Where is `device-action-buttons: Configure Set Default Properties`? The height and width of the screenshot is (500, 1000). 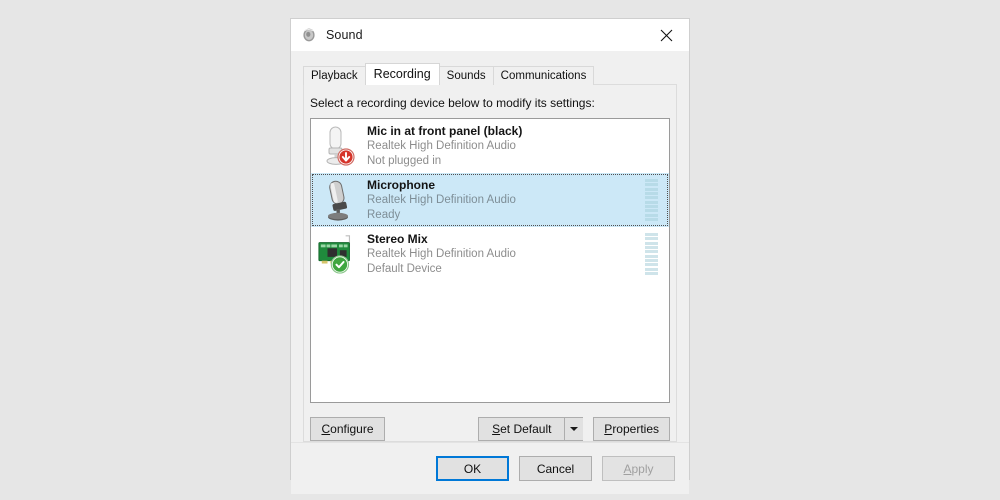
device-action-buttons: Configure Set Default Properties is located at coordinates (490, 429).